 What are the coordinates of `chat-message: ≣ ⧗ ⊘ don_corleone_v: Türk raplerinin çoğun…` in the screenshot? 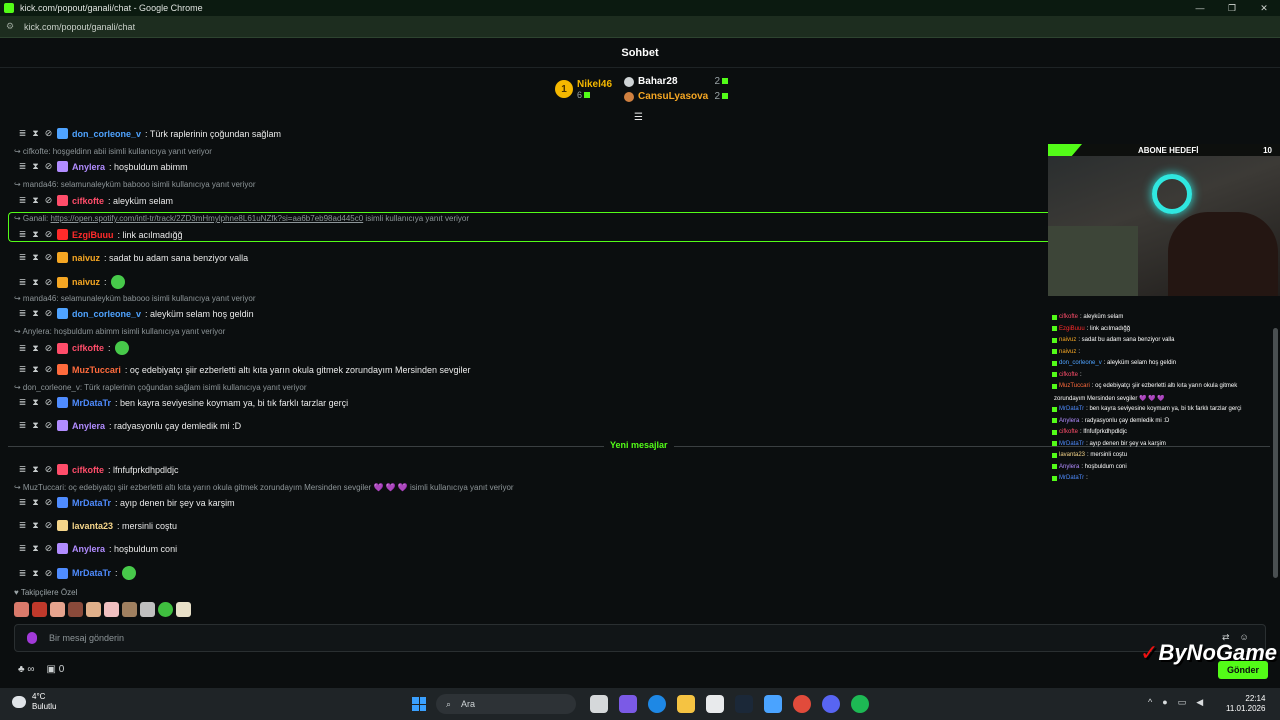 It's located at (149, 133).